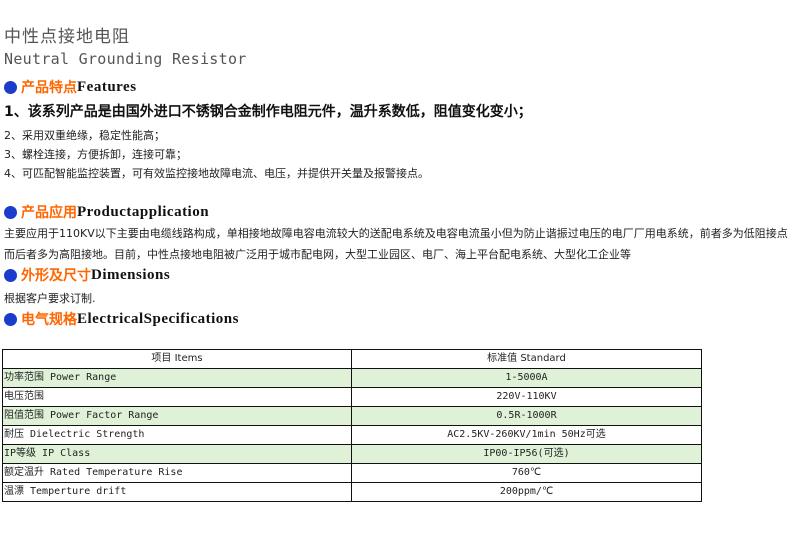 The width and height of the screenshot is (791, 554). Describe the element at coordinates (49, 320) in the screenshot. I see `section-electrical-title-cn: 电气规格` at that location.